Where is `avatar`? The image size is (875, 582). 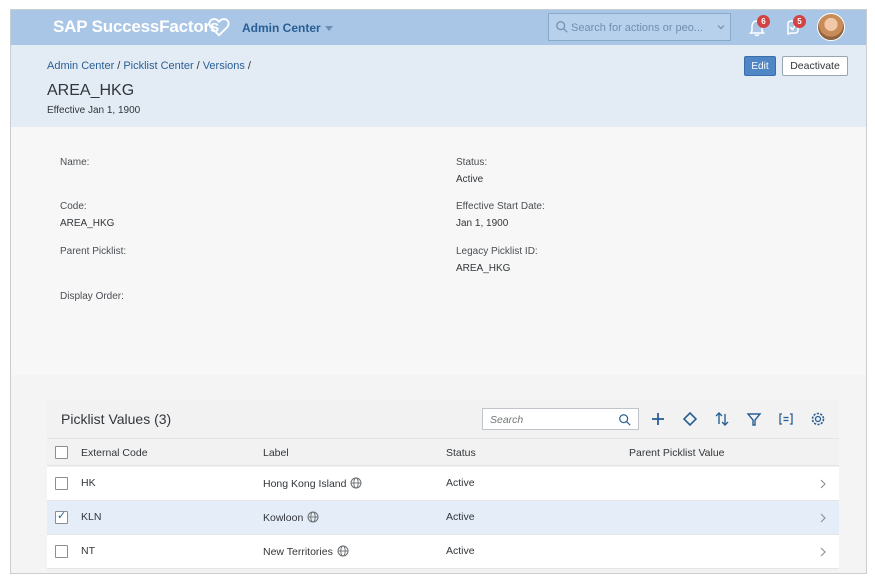 avatar is located at coordinates (831, 27).